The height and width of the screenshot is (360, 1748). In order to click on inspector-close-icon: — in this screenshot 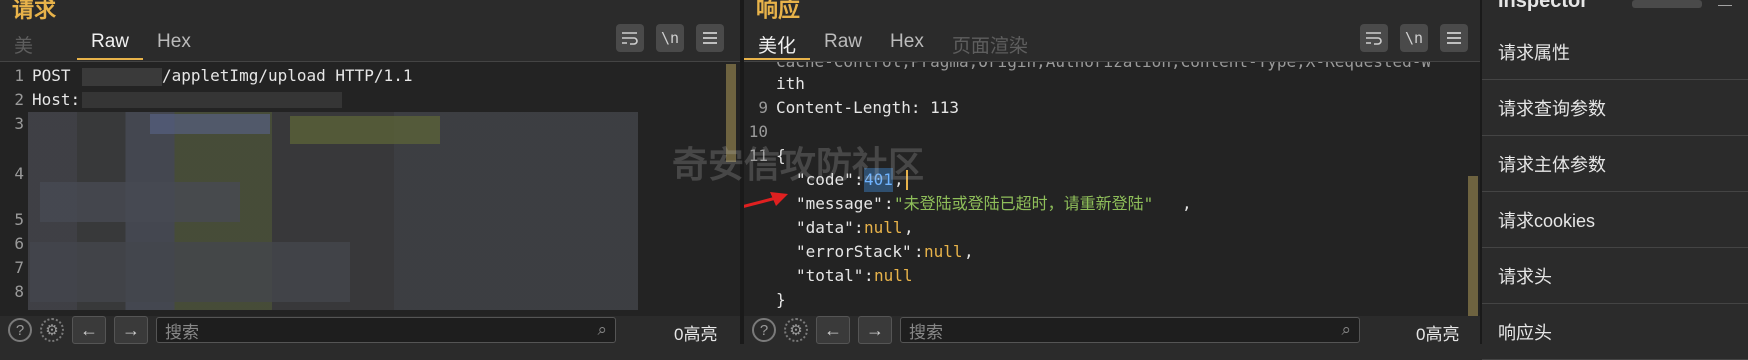, I will do `click(1725, 6)`.